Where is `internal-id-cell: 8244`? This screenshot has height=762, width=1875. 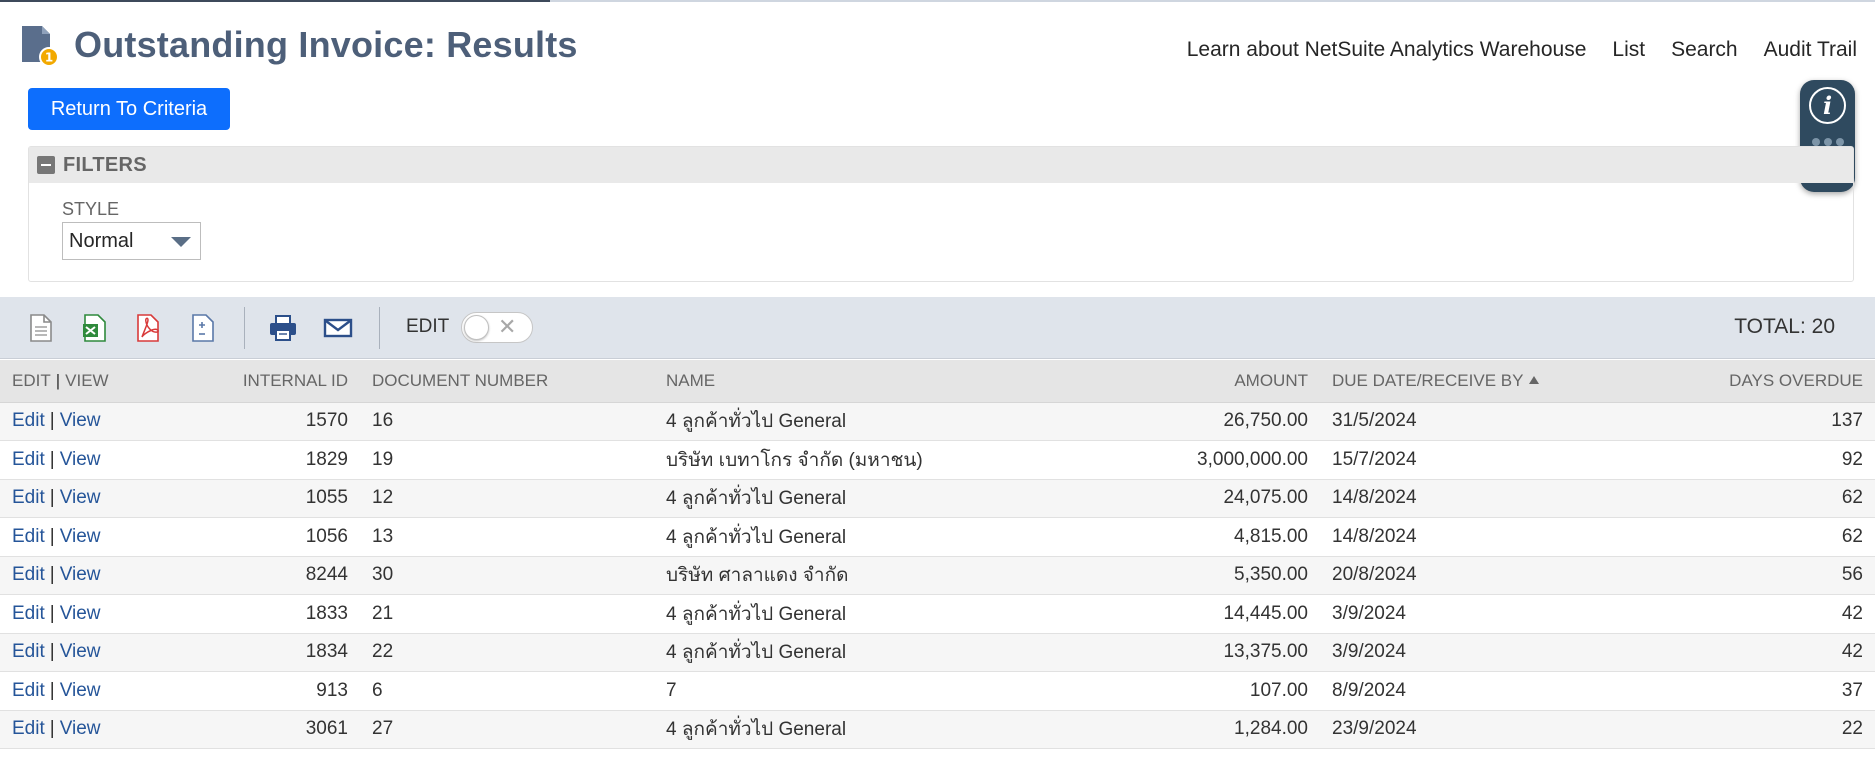 internal-id-cell: 8244 is located at coordinates (285, 575).